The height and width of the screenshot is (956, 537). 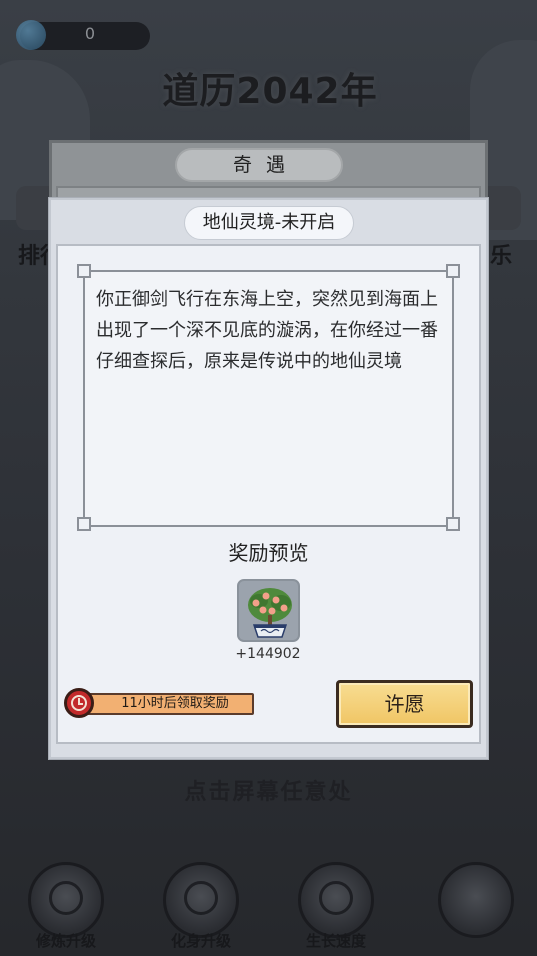 What do you see at coordinates (80, 704) in the screenshot?
I see `clock-hand` at bounding box center [80, 704].